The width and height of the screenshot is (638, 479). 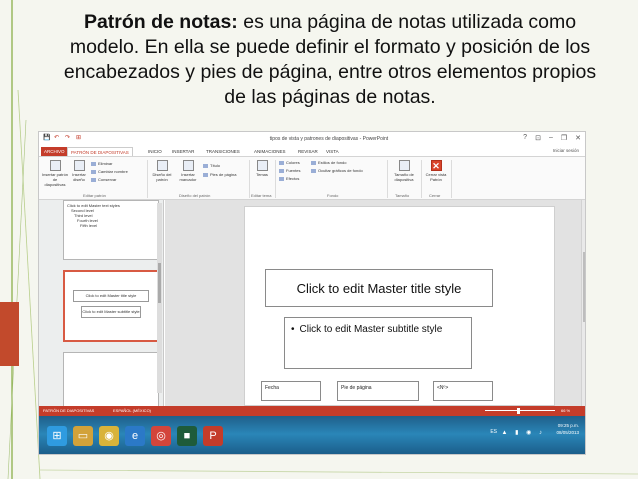 What do you see at coordinates (564, 138) in the screenshot?
I see `restore-button: ❐` at bounding box center [564, 138].